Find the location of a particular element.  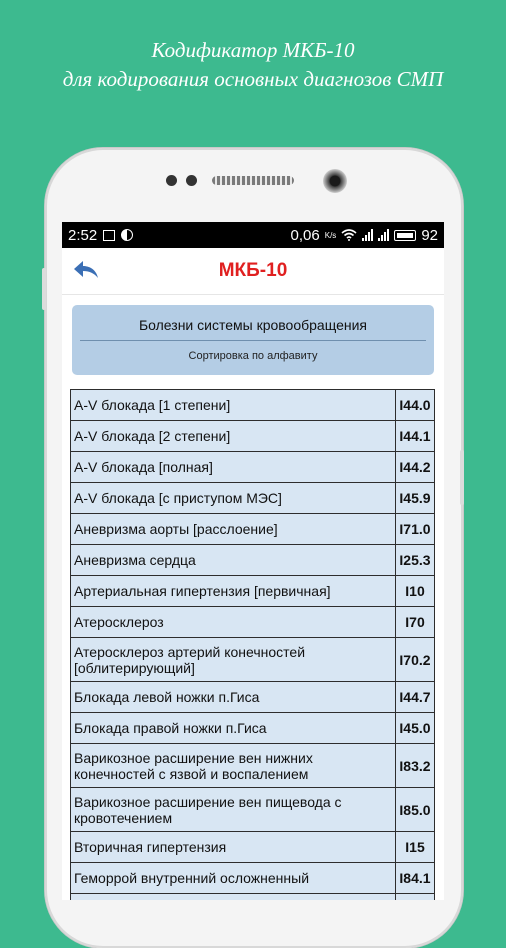

table-row: Аневризма сердца I25.3 is located at coordinates (252, 560).